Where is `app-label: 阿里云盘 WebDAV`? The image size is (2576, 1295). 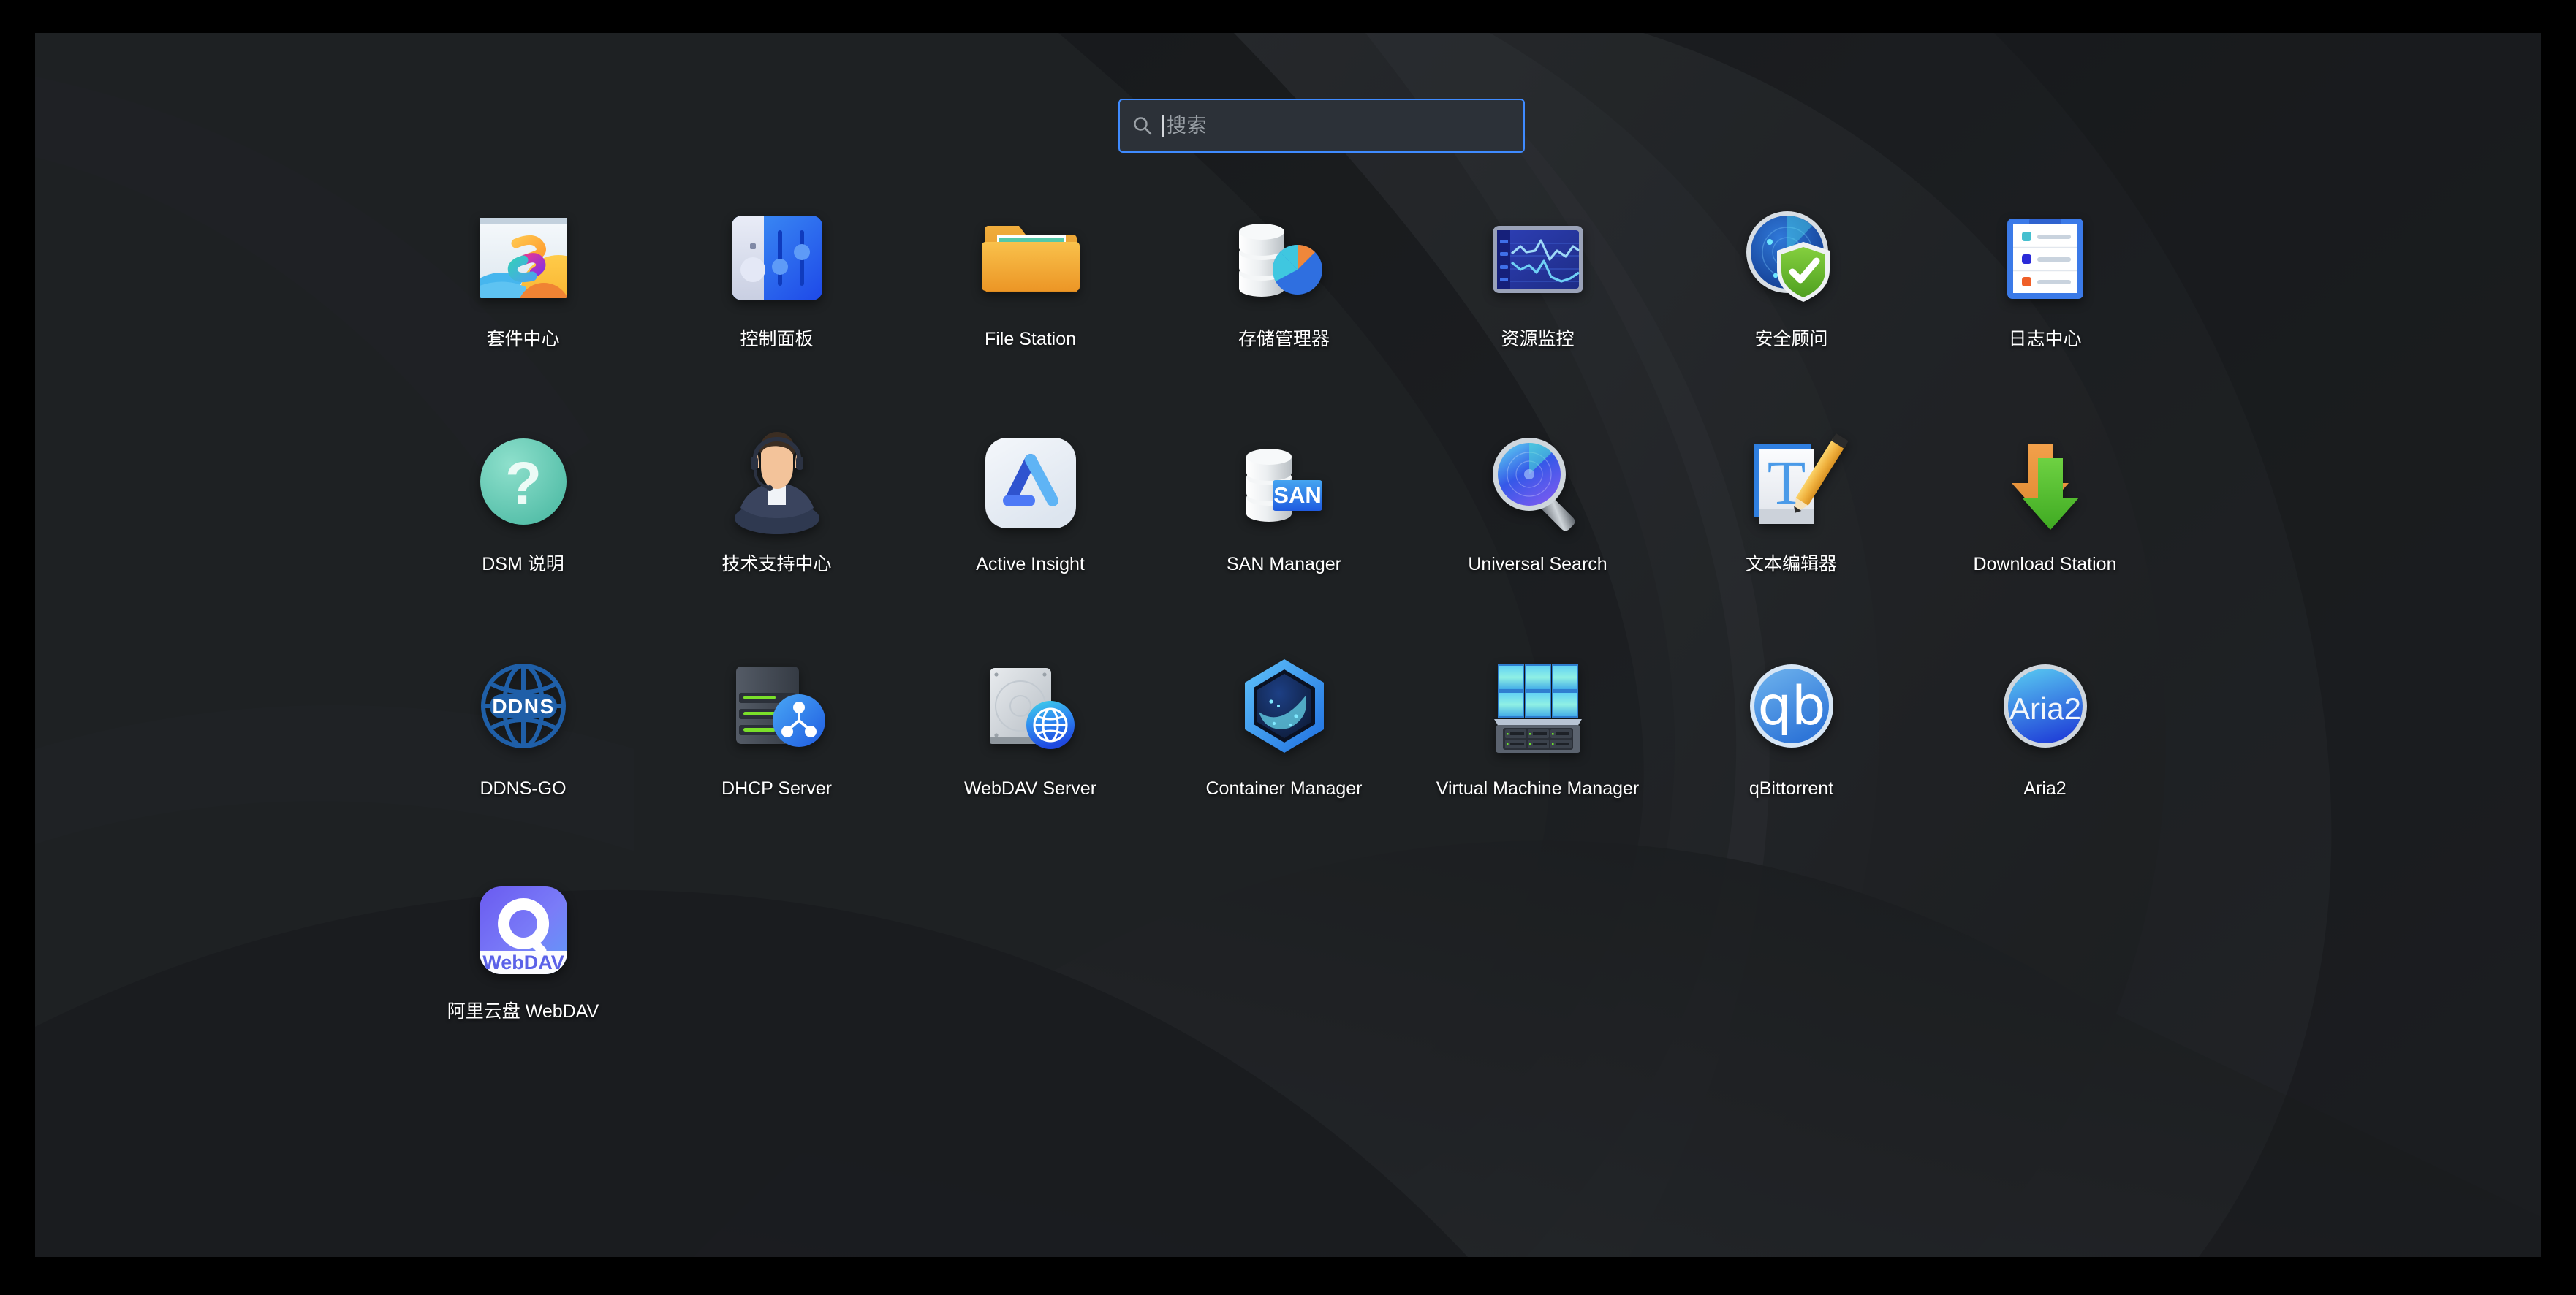 app-label: 阿里云盘 WebDAV is located at coordinates (523, 1011).